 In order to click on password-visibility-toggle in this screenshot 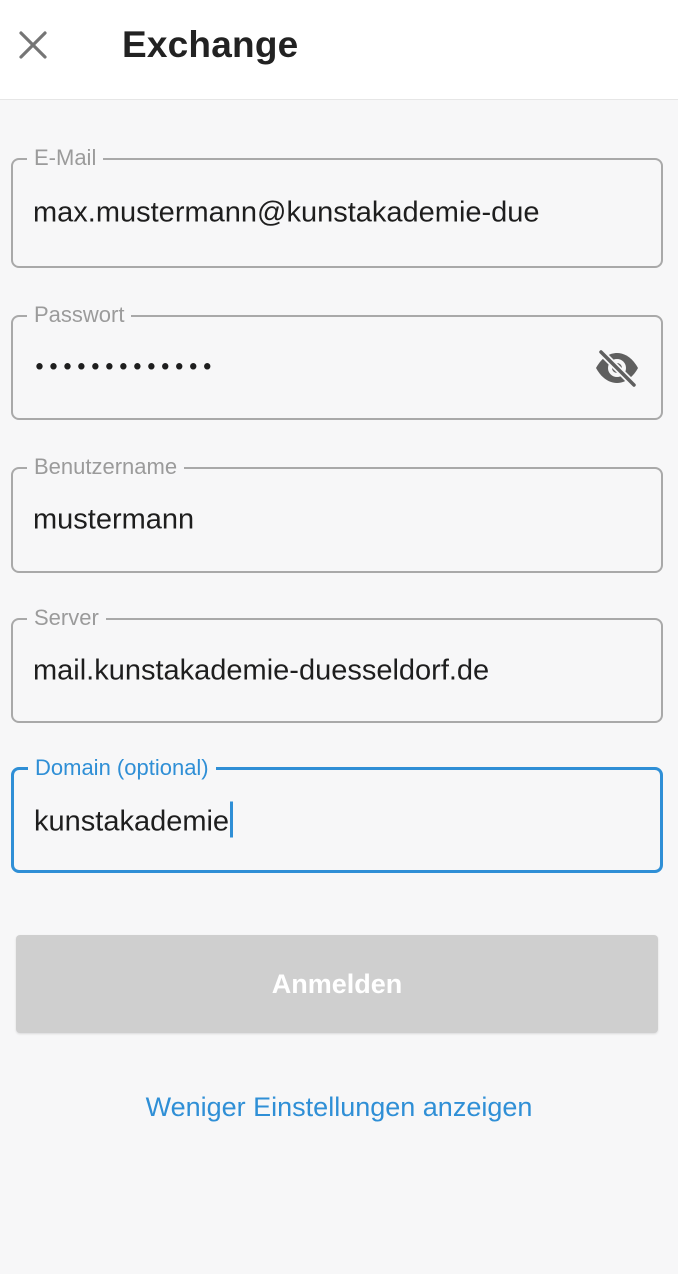, I will do `click(617, 368)`.